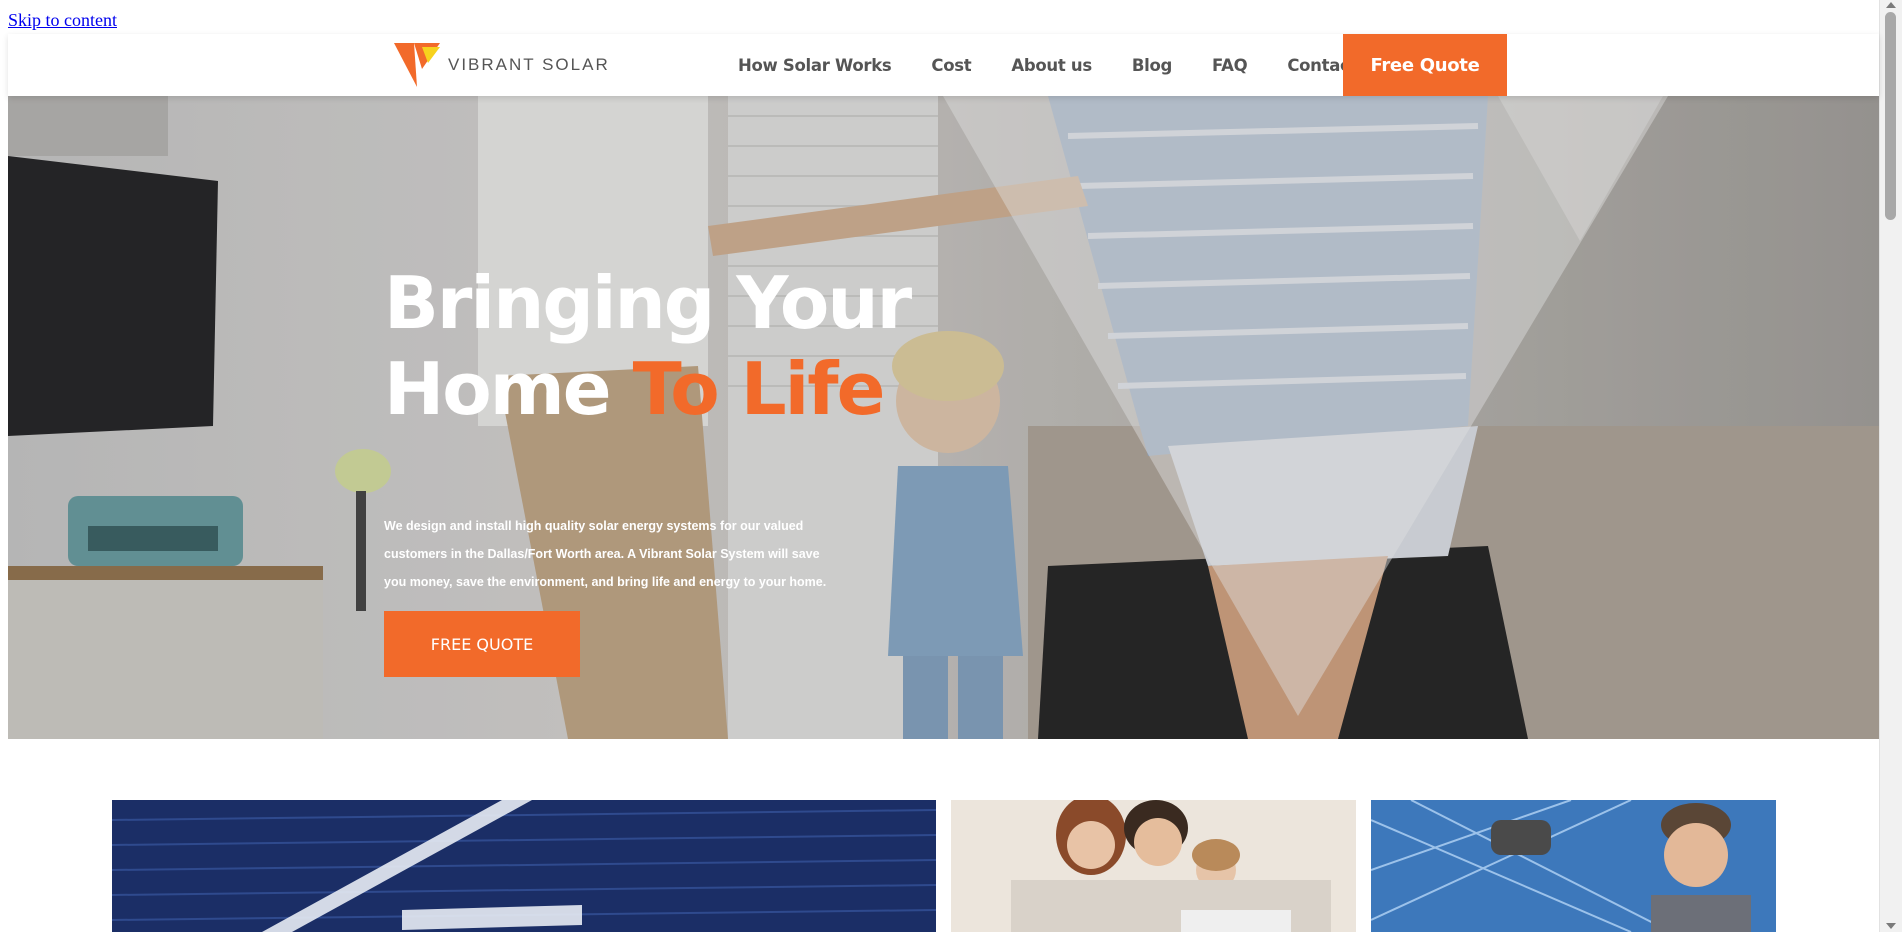  What do you see at coordinates (498, 389) in the screenshot?
I see `hero-heading-plain: Home` at bounding box center [498, 389].